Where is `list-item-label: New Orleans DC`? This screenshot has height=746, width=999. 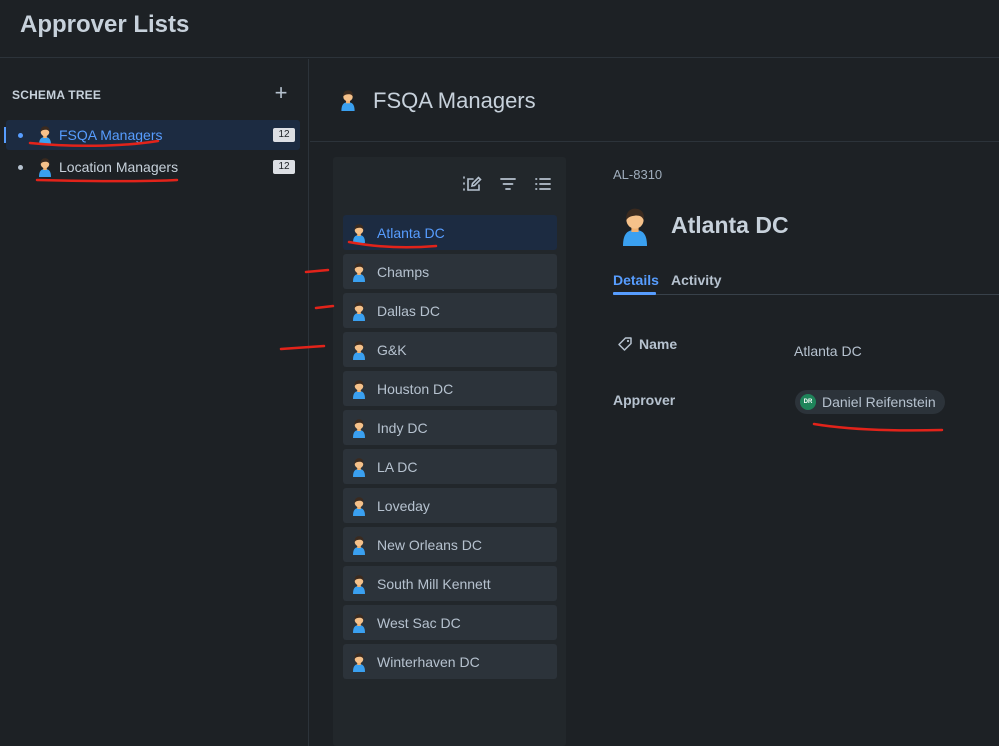 list-item-label: New Orleans DC is located at coordinates (430, 544).